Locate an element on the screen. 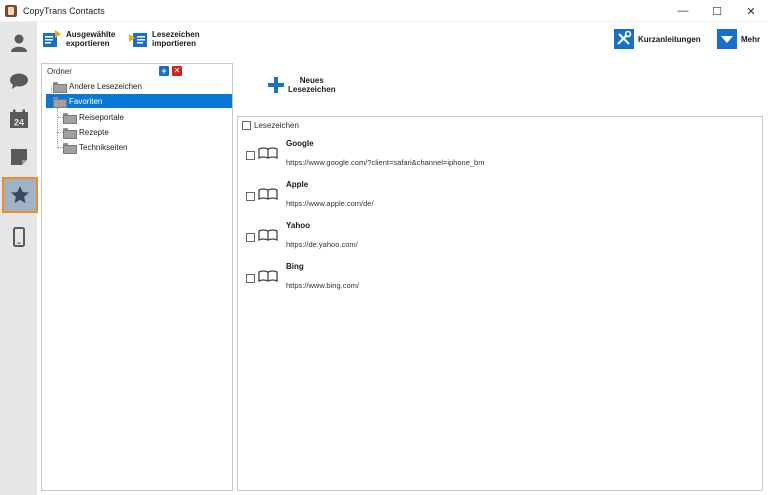 This screenshot has height=495, width=768. window-controls: — ☐ ✕ is located at coordinates (717, 11).